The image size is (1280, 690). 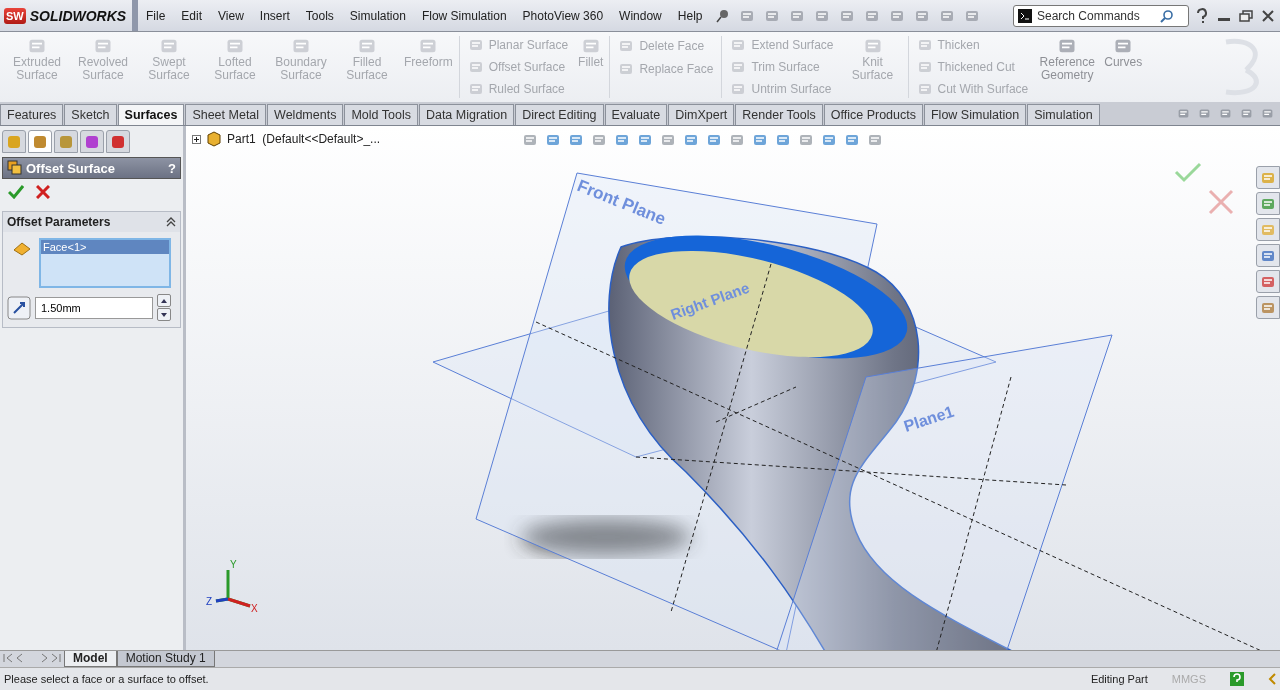 I want to click on menu-item: Edit, so click(x=192, y=15).